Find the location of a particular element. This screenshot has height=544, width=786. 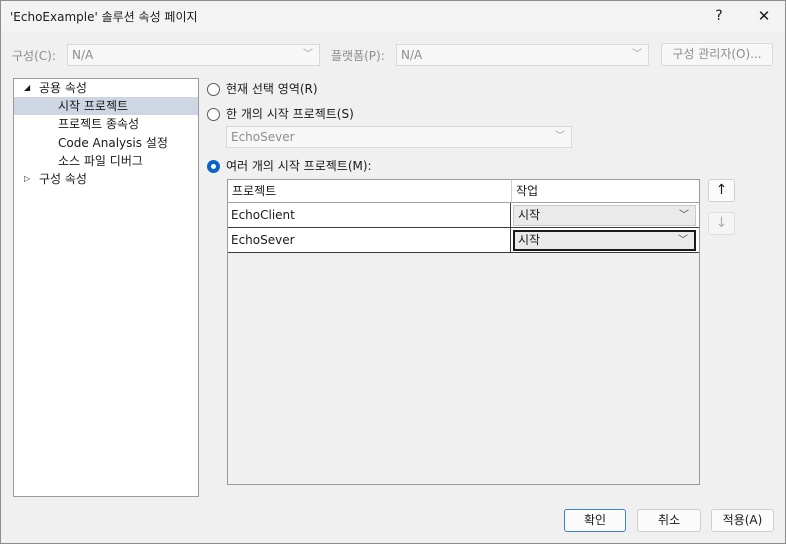

tree-item-label: 소스 파일 디버그 is located at coordinates (100, 161).